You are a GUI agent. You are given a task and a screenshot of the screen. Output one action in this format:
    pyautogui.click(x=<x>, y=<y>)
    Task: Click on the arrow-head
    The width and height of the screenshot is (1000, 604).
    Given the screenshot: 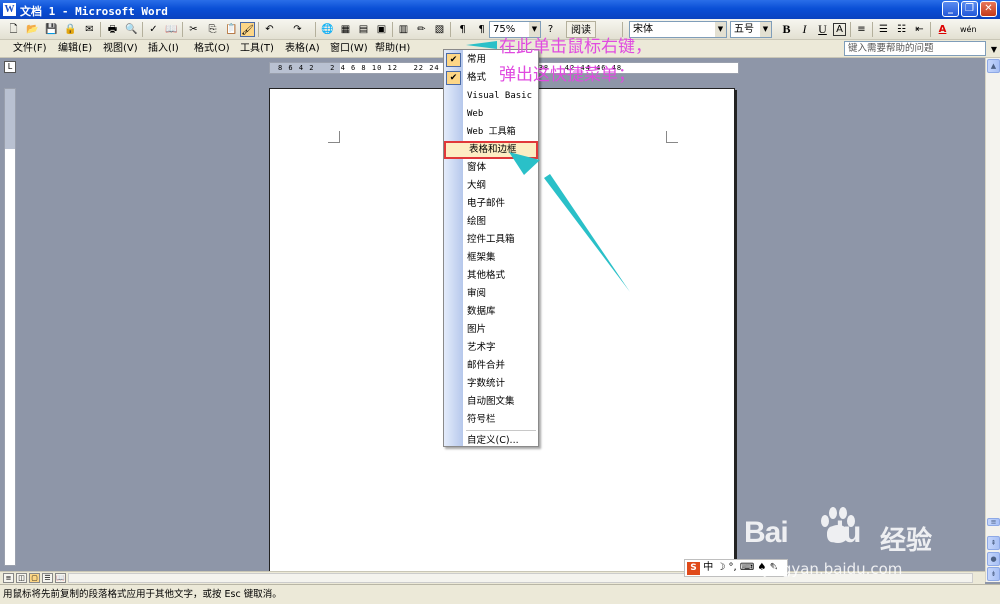 What is the action you would take?
    pyautogui.click(x=524, y=163)
    